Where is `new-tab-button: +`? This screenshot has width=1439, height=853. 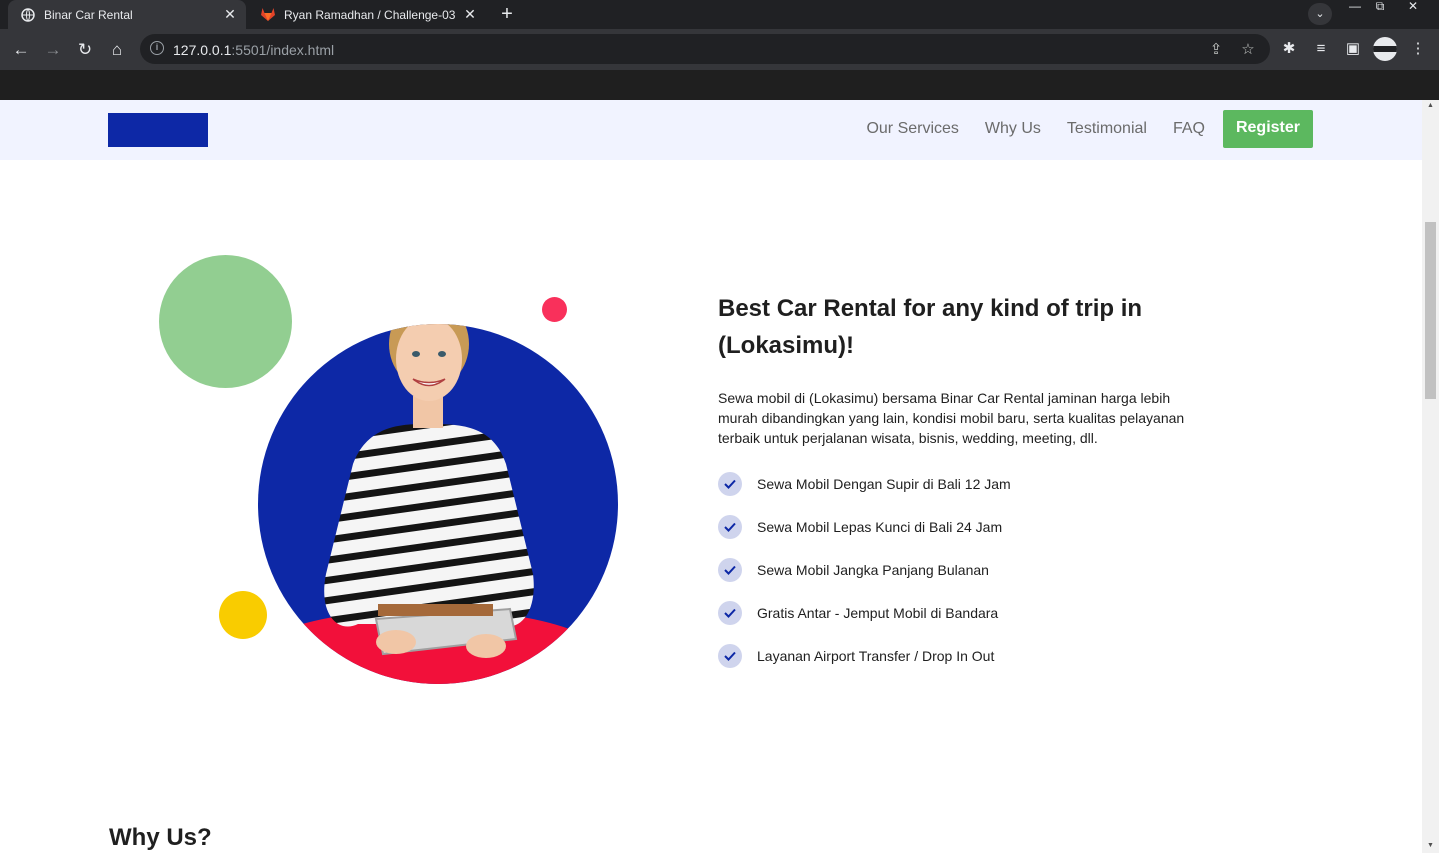 new-tab-button: + is located at coordinates (507, 15).